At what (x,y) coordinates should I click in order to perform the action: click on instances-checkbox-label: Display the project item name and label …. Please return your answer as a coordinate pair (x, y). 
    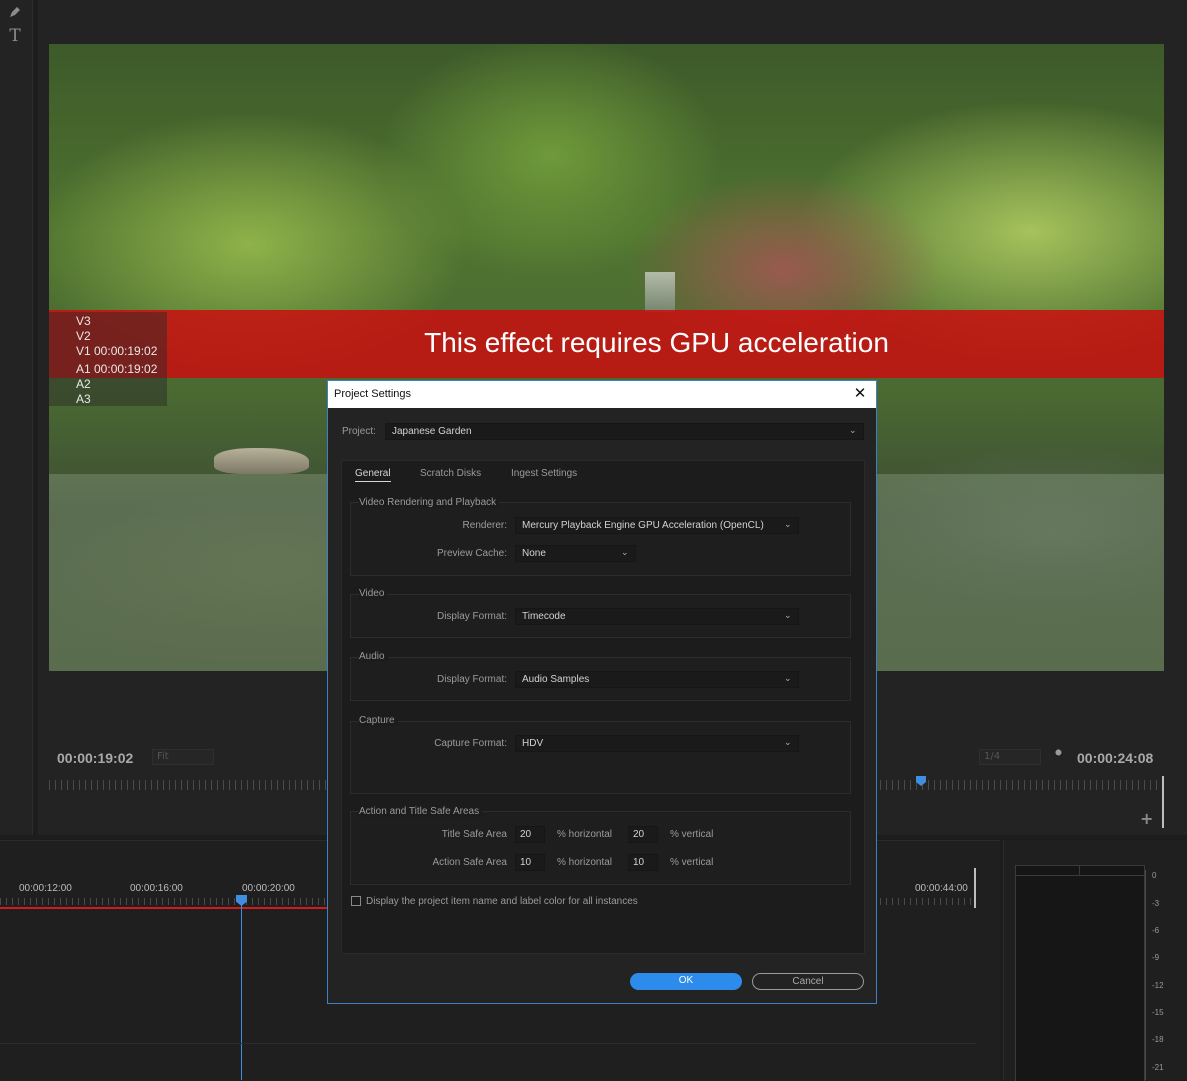
    Looking at the image, I should click on (502, 901).